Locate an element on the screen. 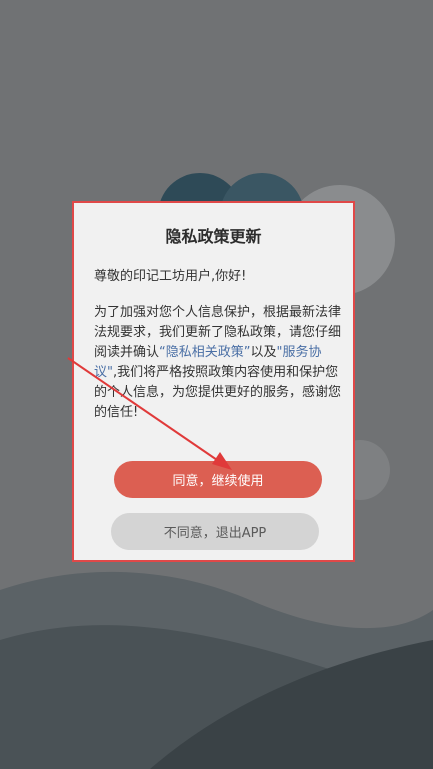 The height and width of the screenshot is (769, 433). privacy-policy-link: “隐私相关政策” is located at coordinates (204, 352).